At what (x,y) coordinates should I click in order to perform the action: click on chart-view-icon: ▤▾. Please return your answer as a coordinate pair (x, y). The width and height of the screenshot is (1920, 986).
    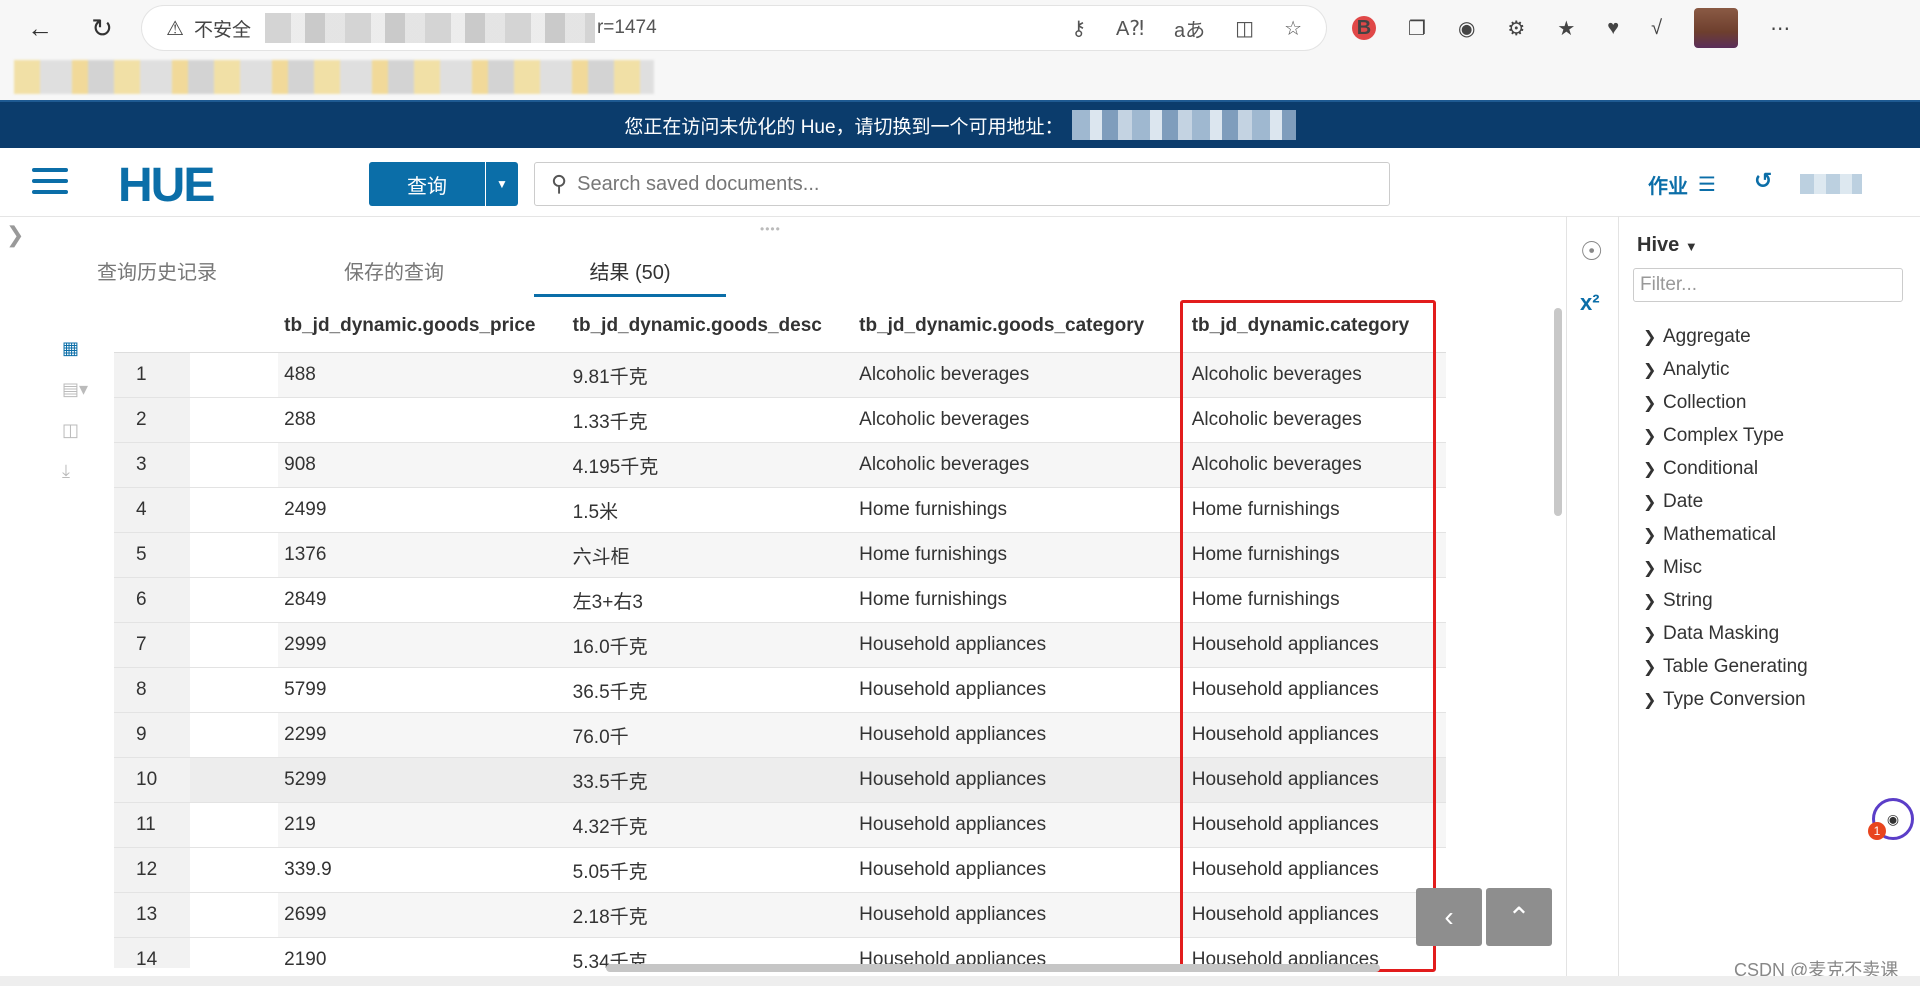
    Looking at the image, I should click on (75, 389).